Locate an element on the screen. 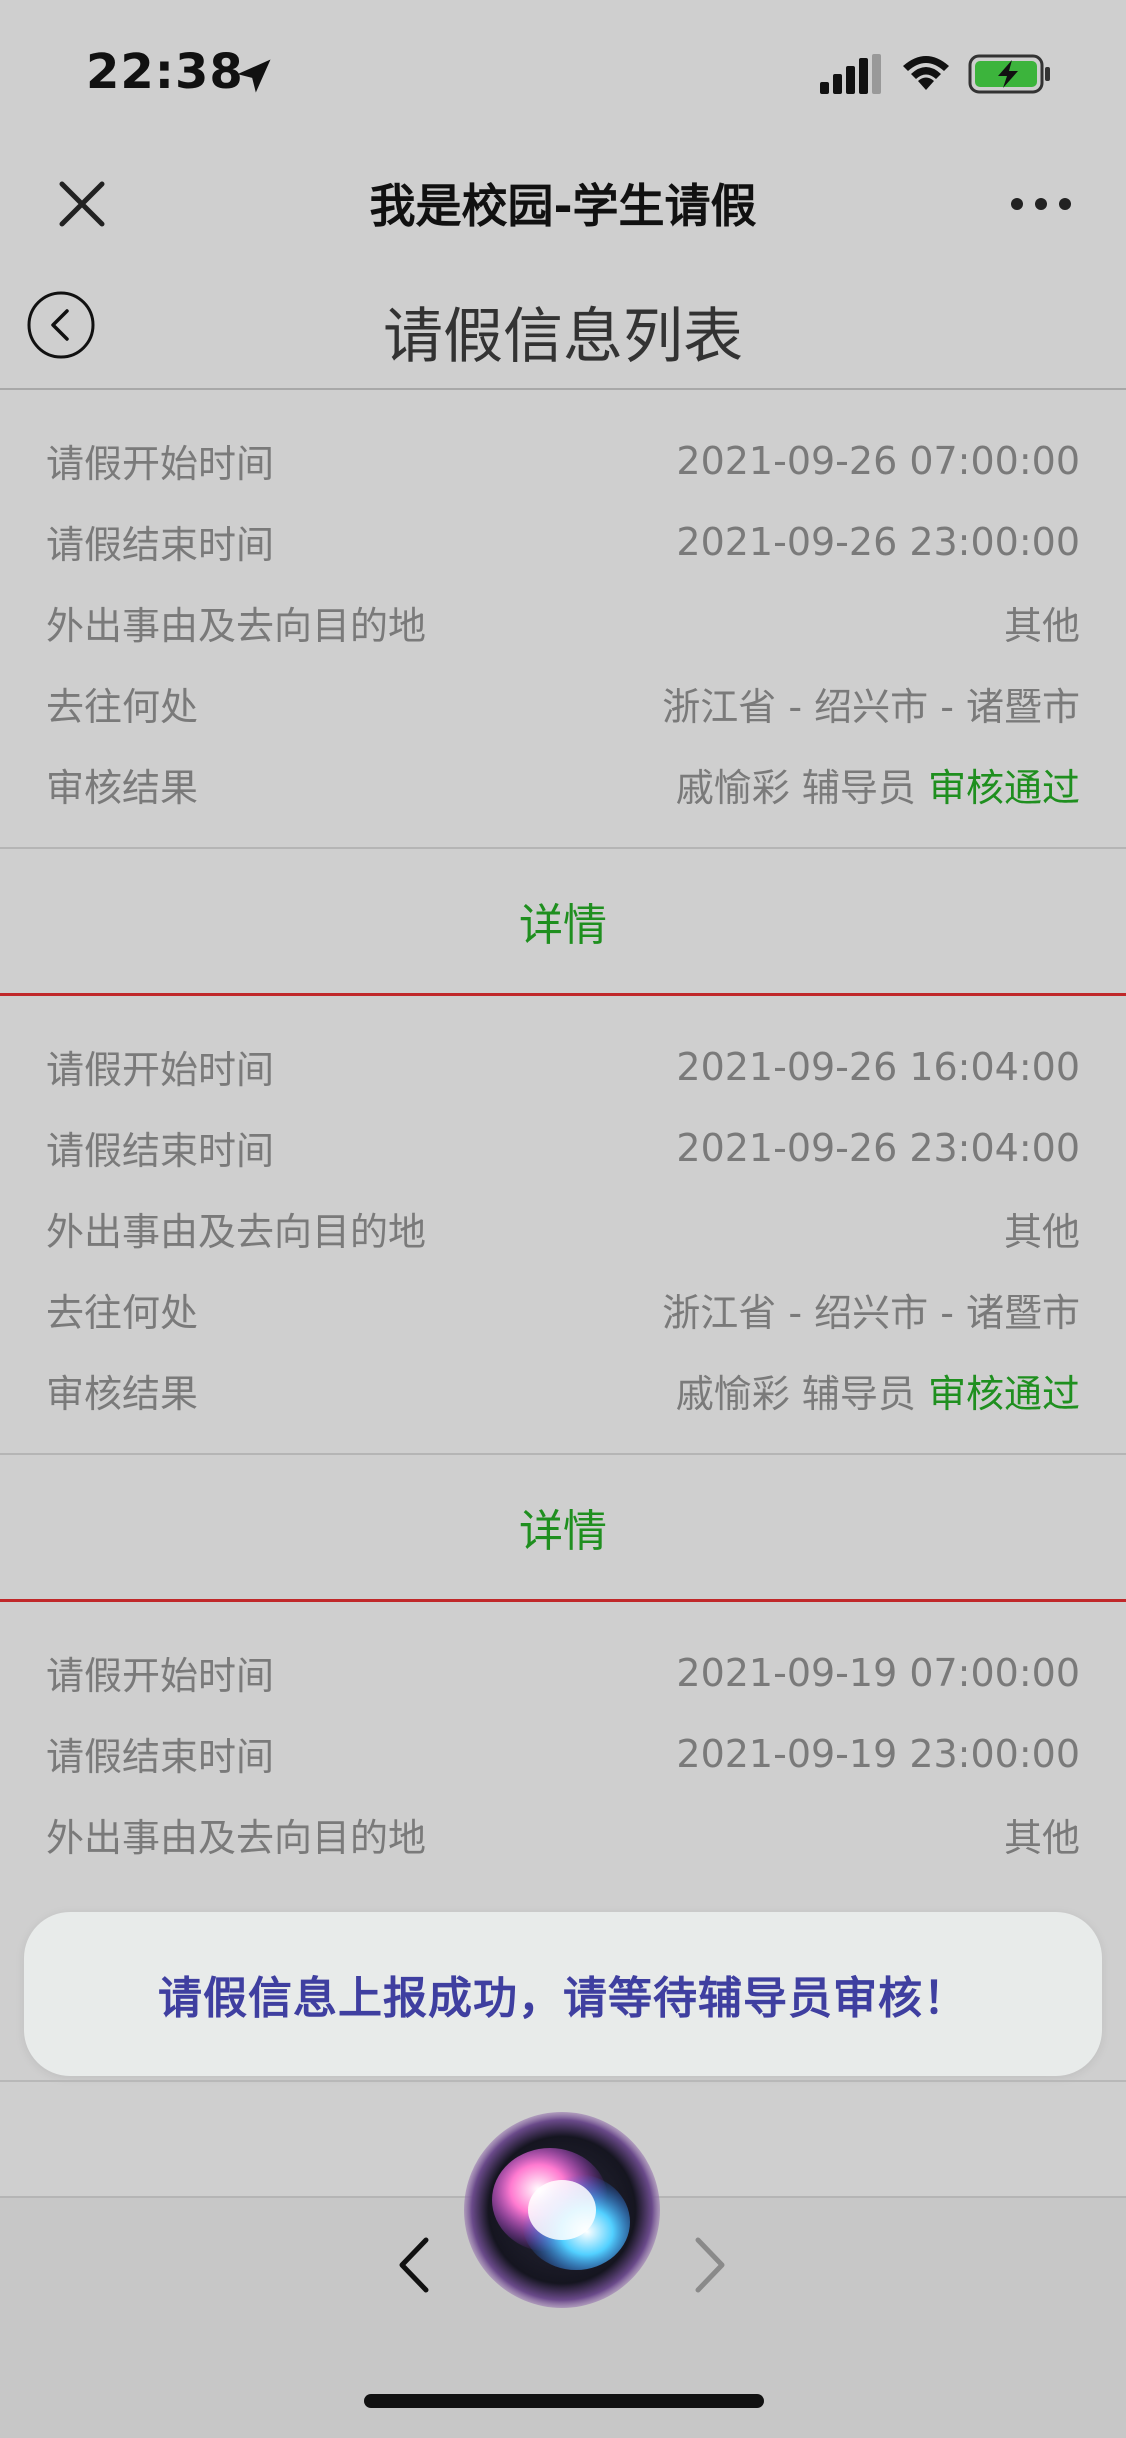 This screenshot has width=1126, height=2438. field-start-time: 请假开始时间 2021-09-26 16:04:00 is located at coordinates (563, 1066).